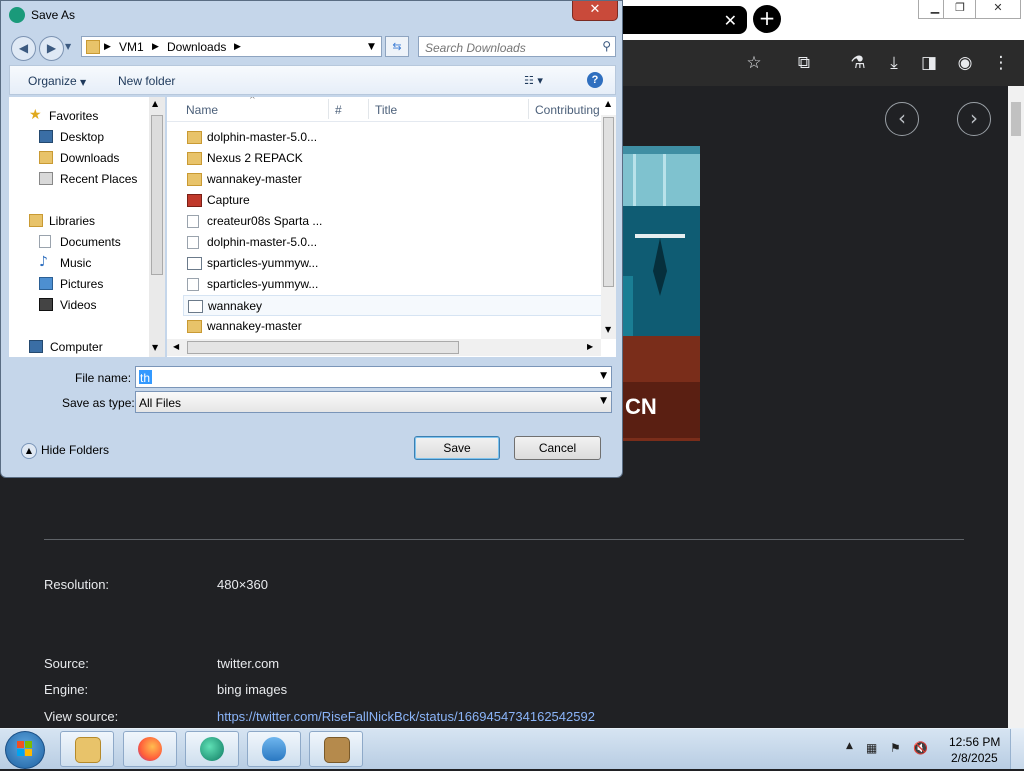 This screenshot has height=771, width=1024. What do you see at coordinates (606, 46) in the screenshot?
I see `search-icon: ⚲` at bounding box center [606, 46].